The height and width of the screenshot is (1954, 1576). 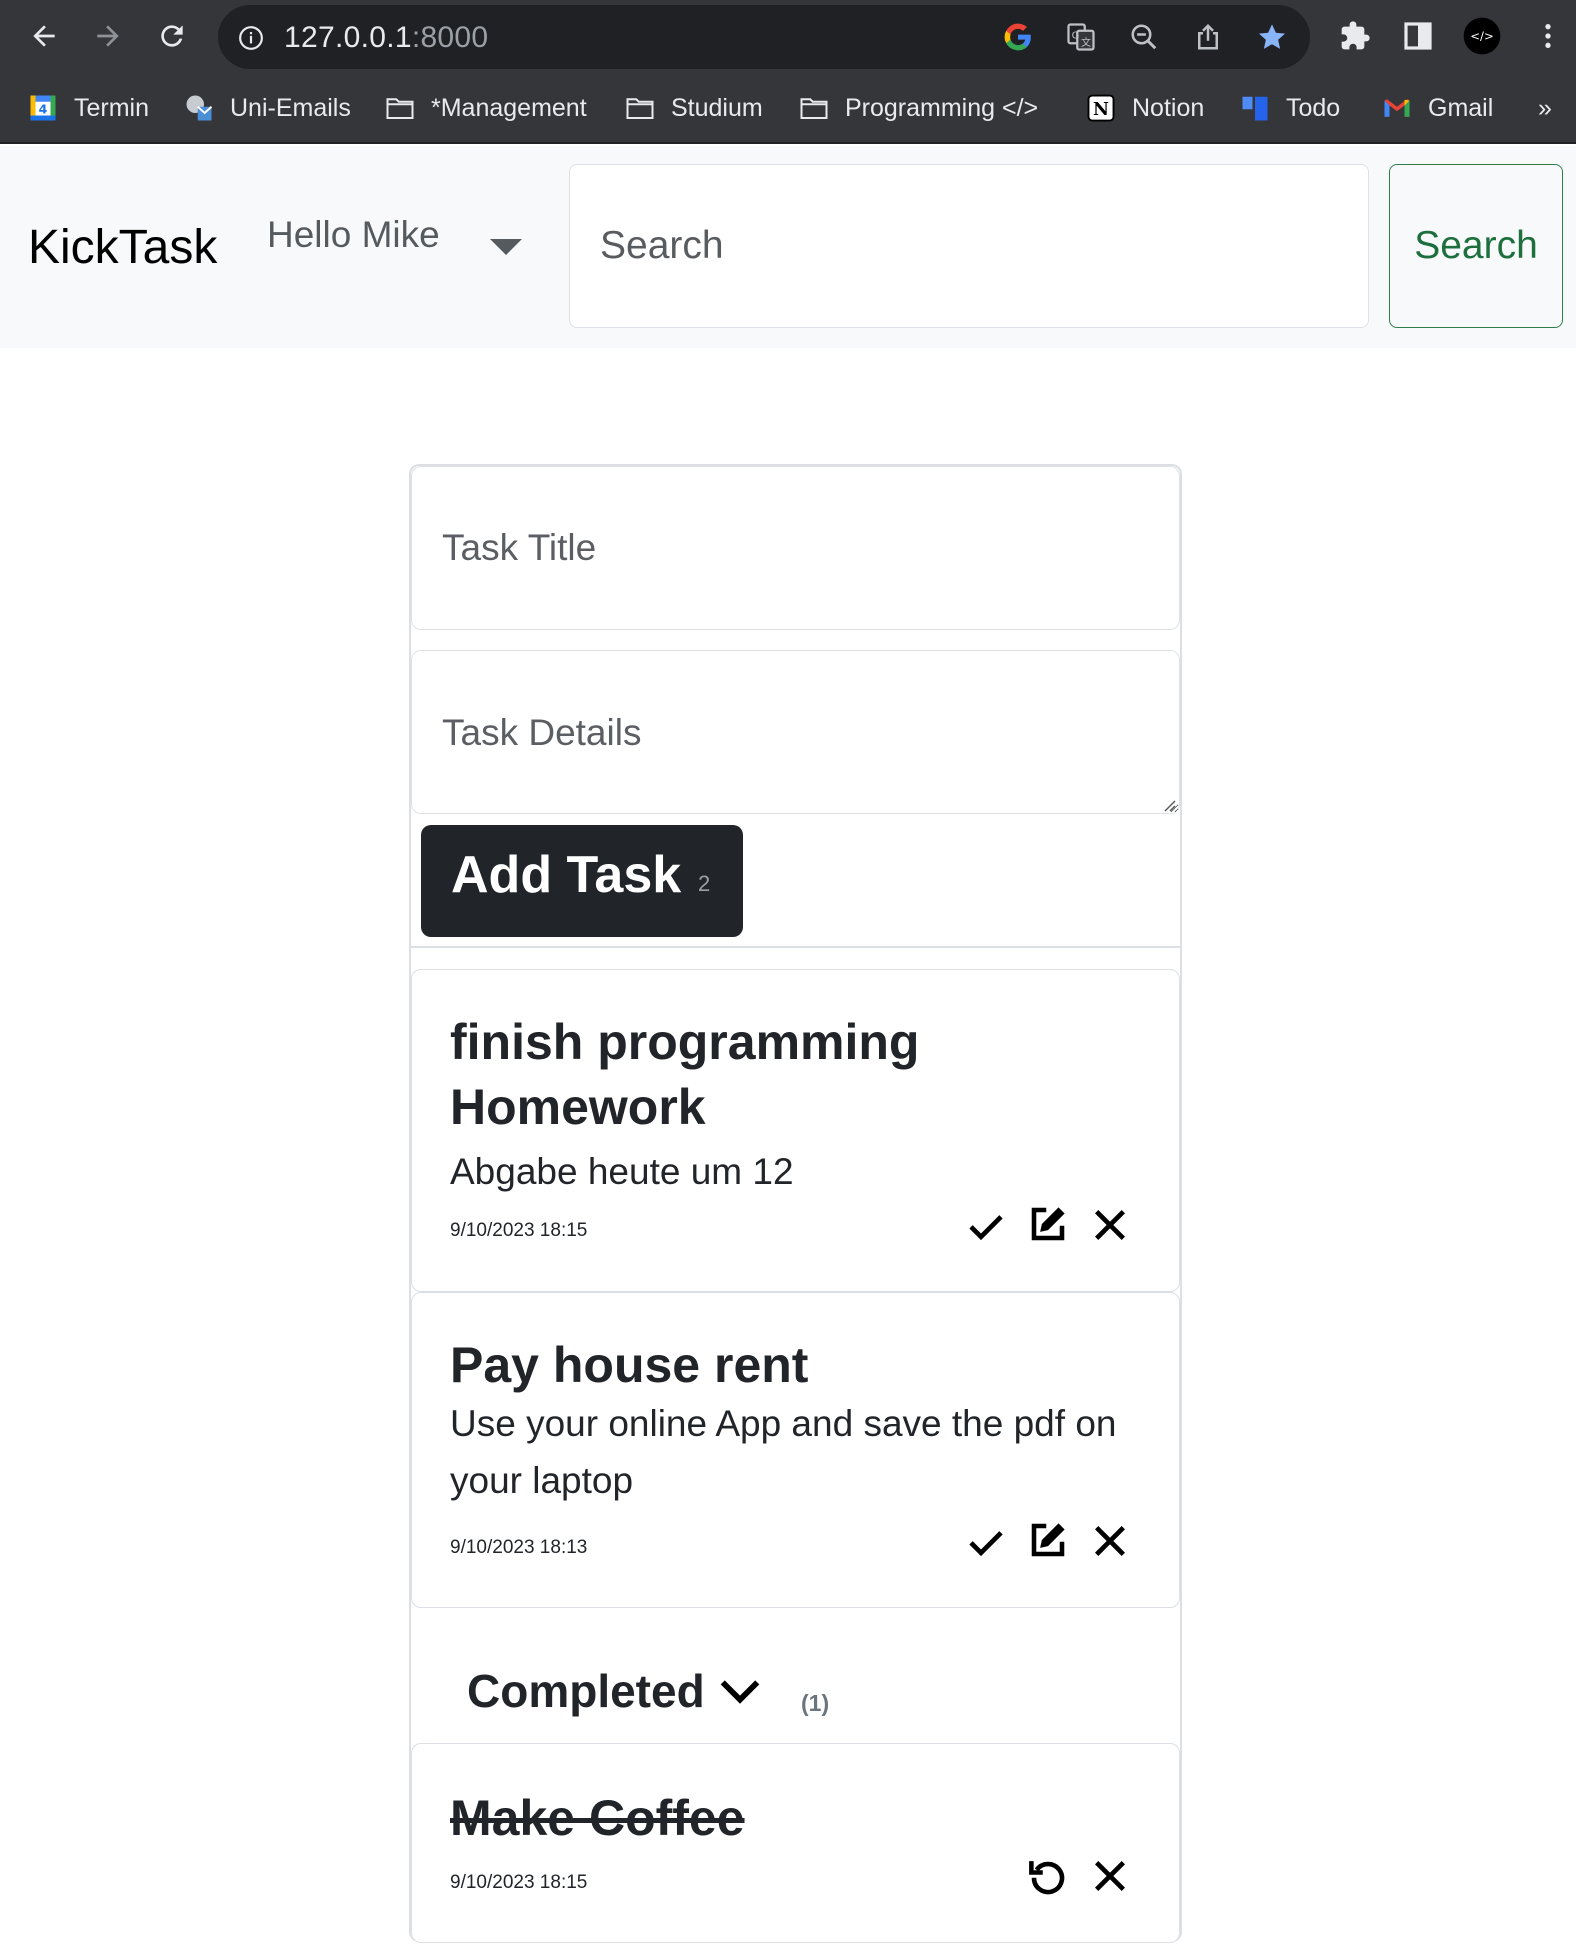 I want to click on reload-button, so click(x=172, y=36).